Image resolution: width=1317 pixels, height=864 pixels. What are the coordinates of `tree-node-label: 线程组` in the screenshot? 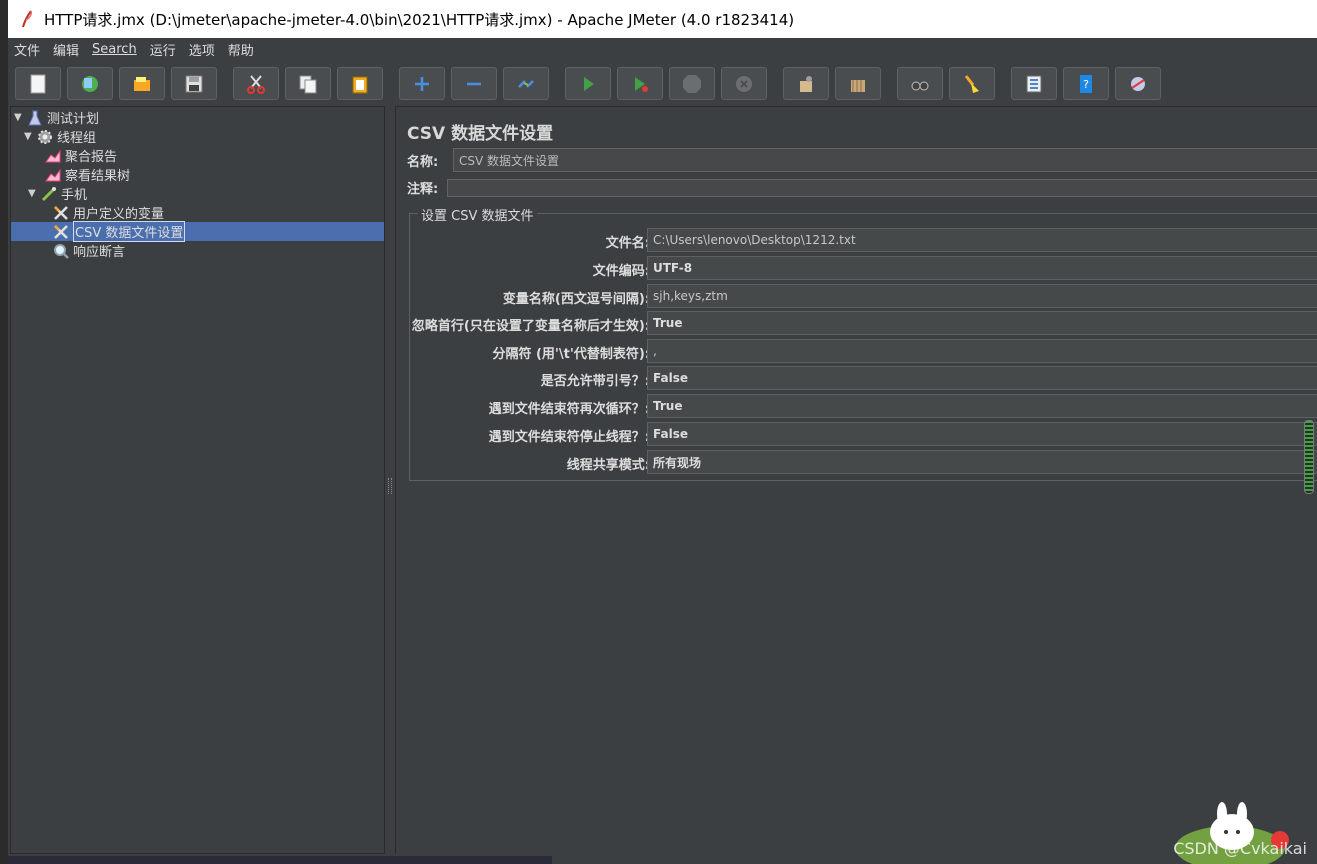 It's located at (77, 138).